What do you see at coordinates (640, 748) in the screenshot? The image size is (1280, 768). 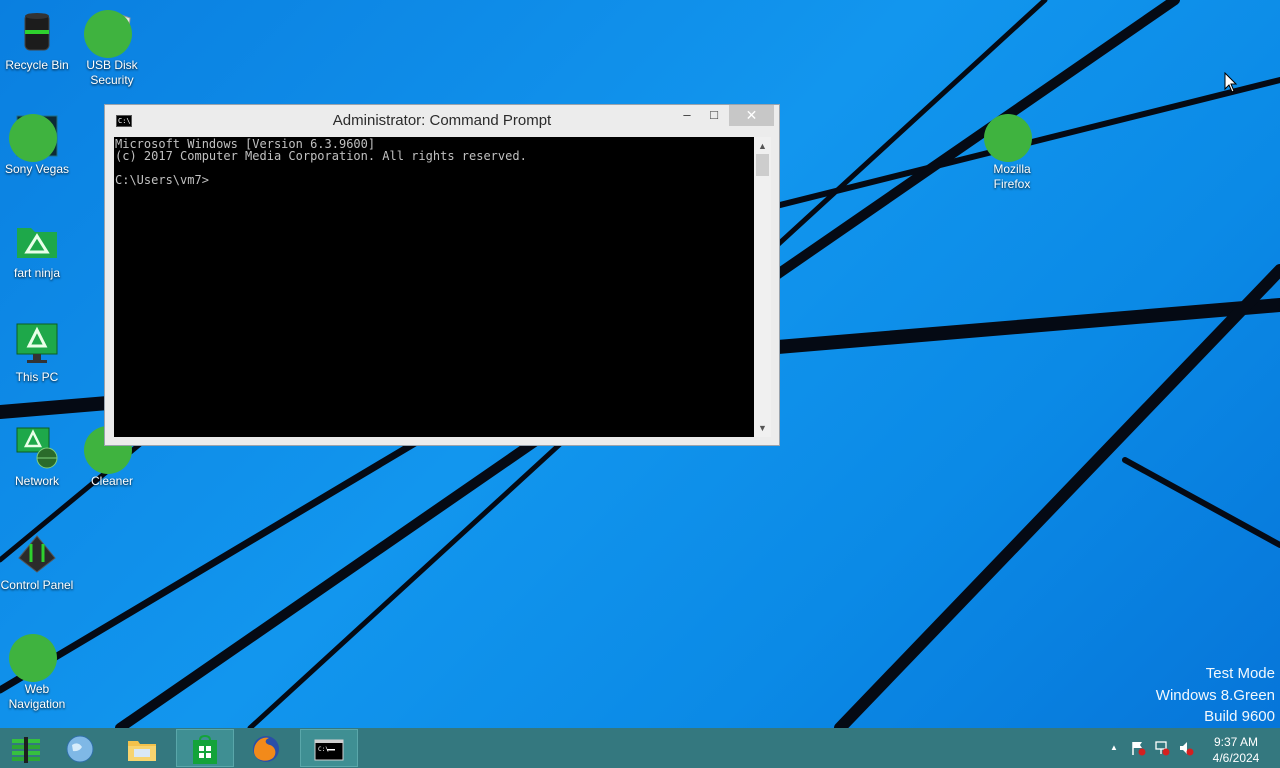 I see `taskbar: C:\ ▲ 9:37 AM 4/6/2024` at bounding box center [640, 748].